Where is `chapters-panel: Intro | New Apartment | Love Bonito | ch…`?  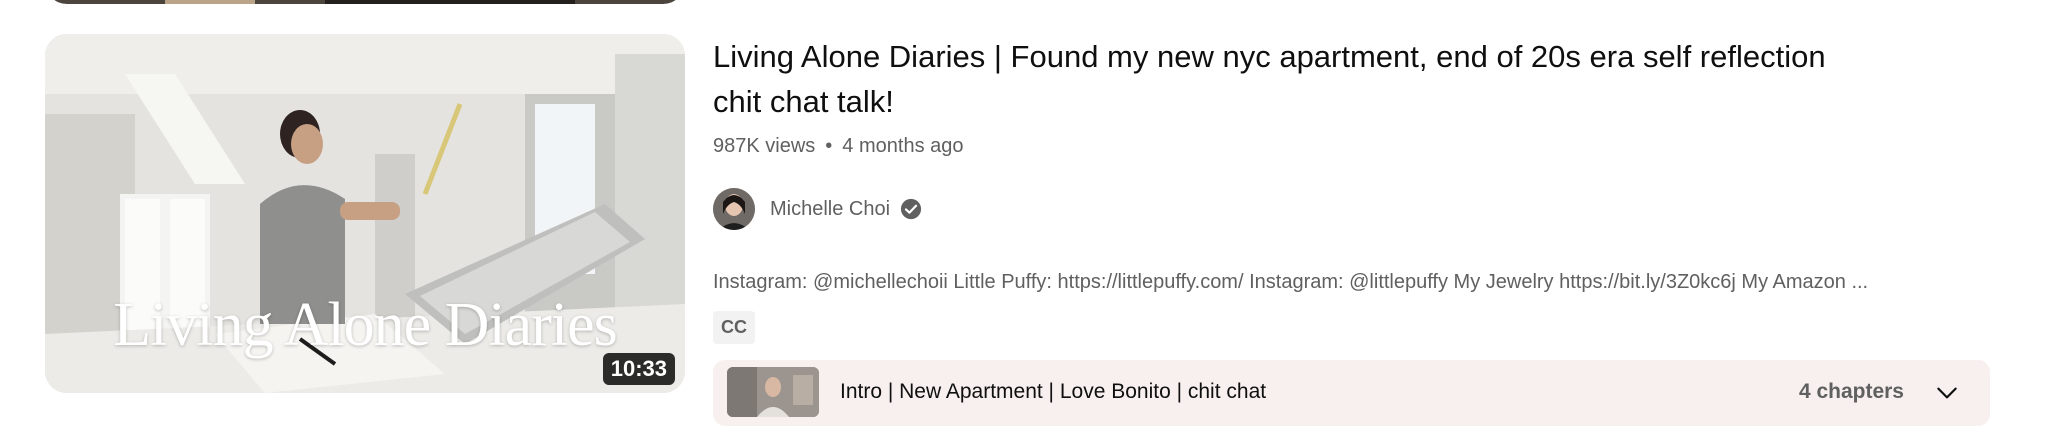 chapters-panel: Intro | New Apartment | Love Bonito | ch… is located at coordinates (1351, 393).